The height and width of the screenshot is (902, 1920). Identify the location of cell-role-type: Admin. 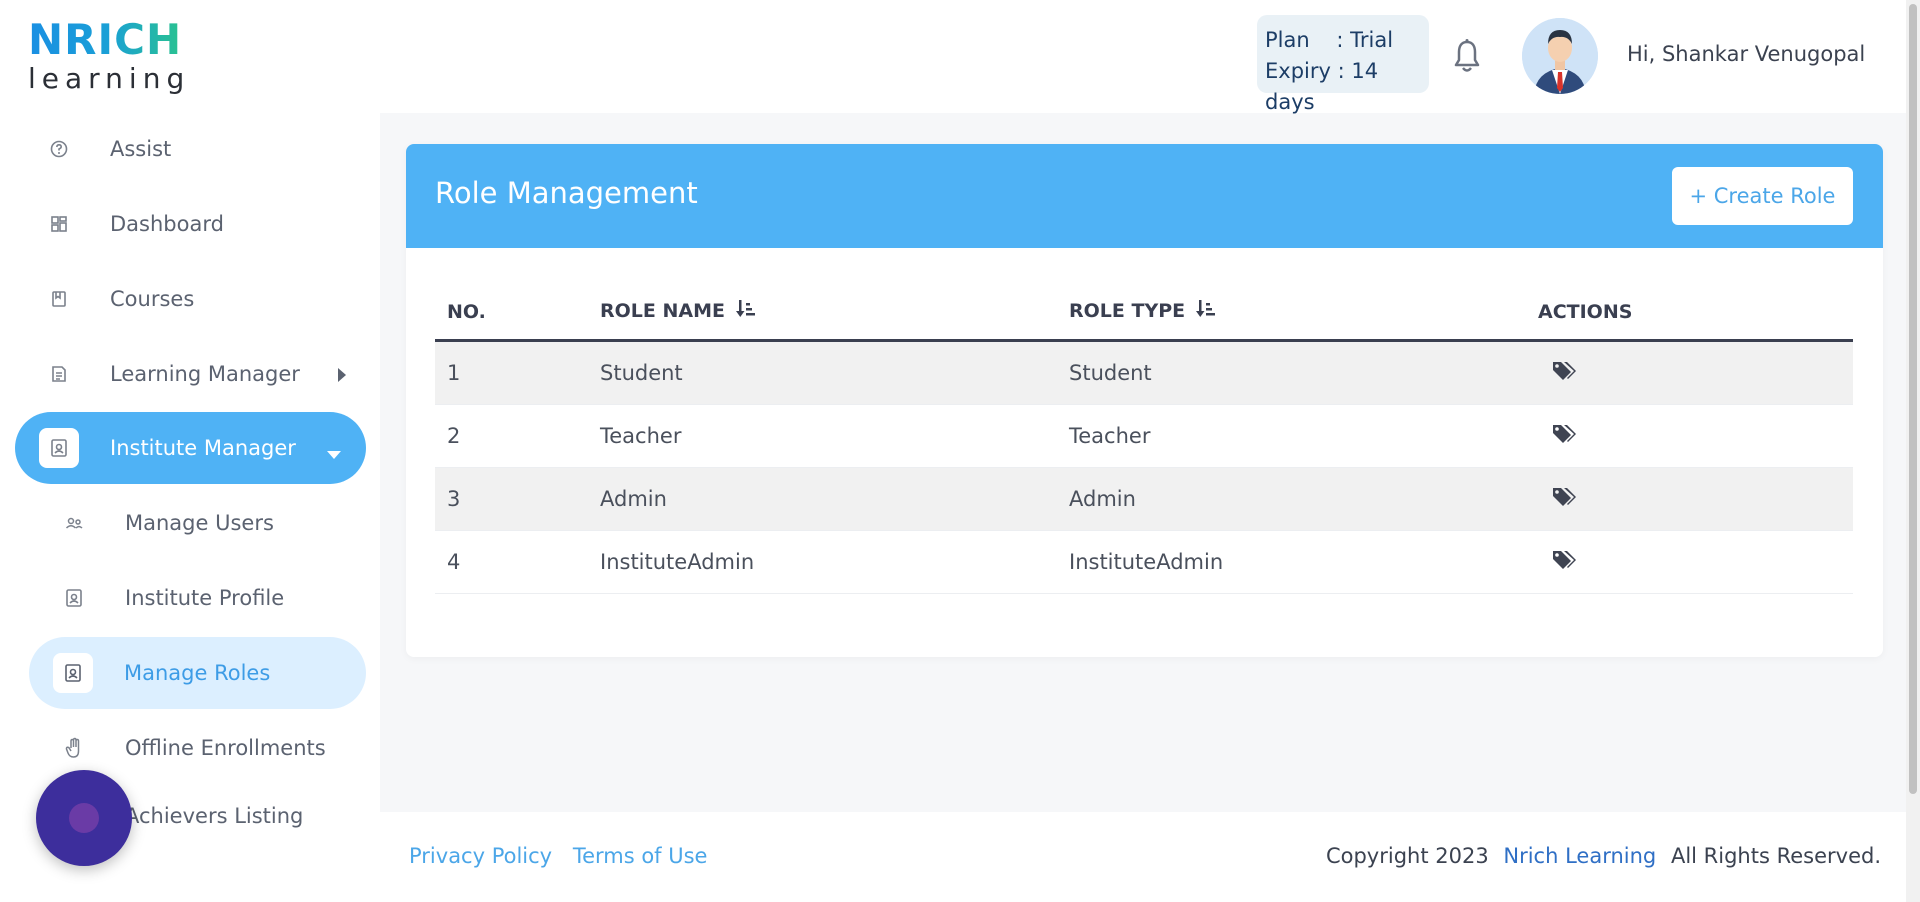
(1102, 499).